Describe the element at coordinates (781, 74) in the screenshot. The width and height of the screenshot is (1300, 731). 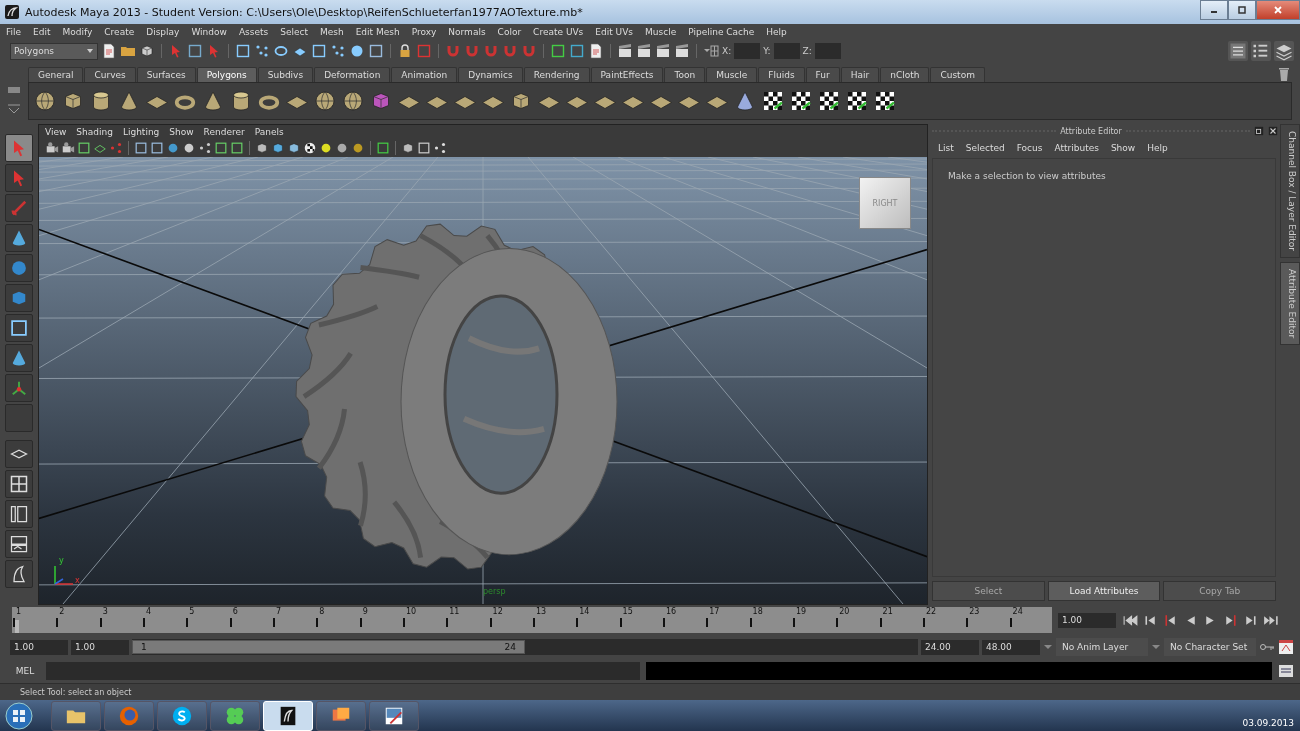
I see `shelf-tab: Fluids` at that location.